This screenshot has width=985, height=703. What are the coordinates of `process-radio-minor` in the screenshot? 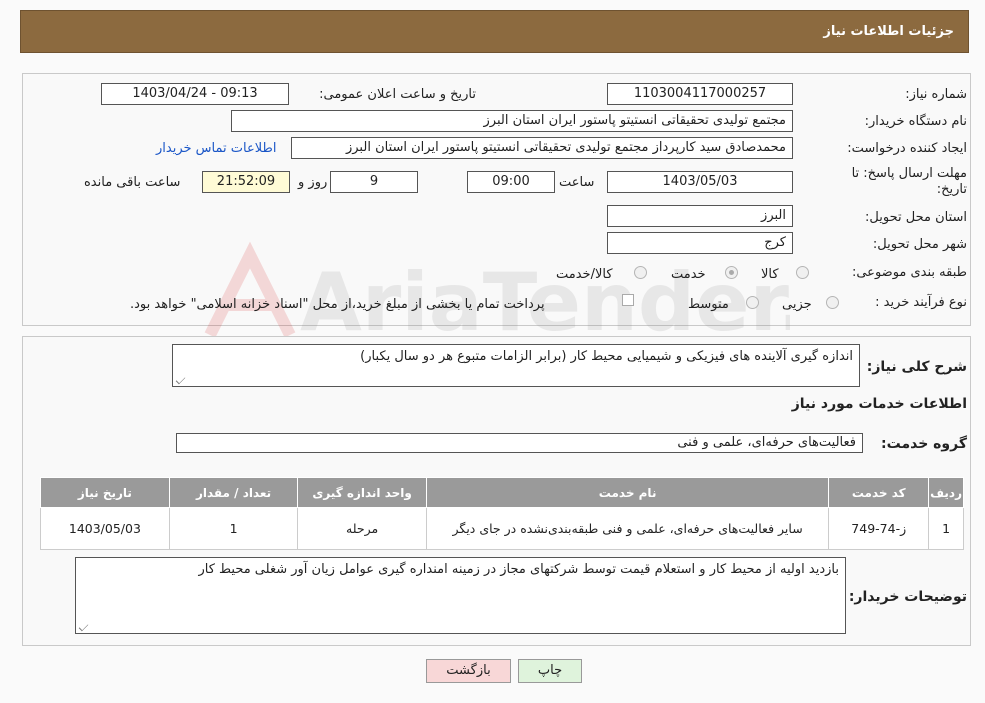 It's located at (832, 302).